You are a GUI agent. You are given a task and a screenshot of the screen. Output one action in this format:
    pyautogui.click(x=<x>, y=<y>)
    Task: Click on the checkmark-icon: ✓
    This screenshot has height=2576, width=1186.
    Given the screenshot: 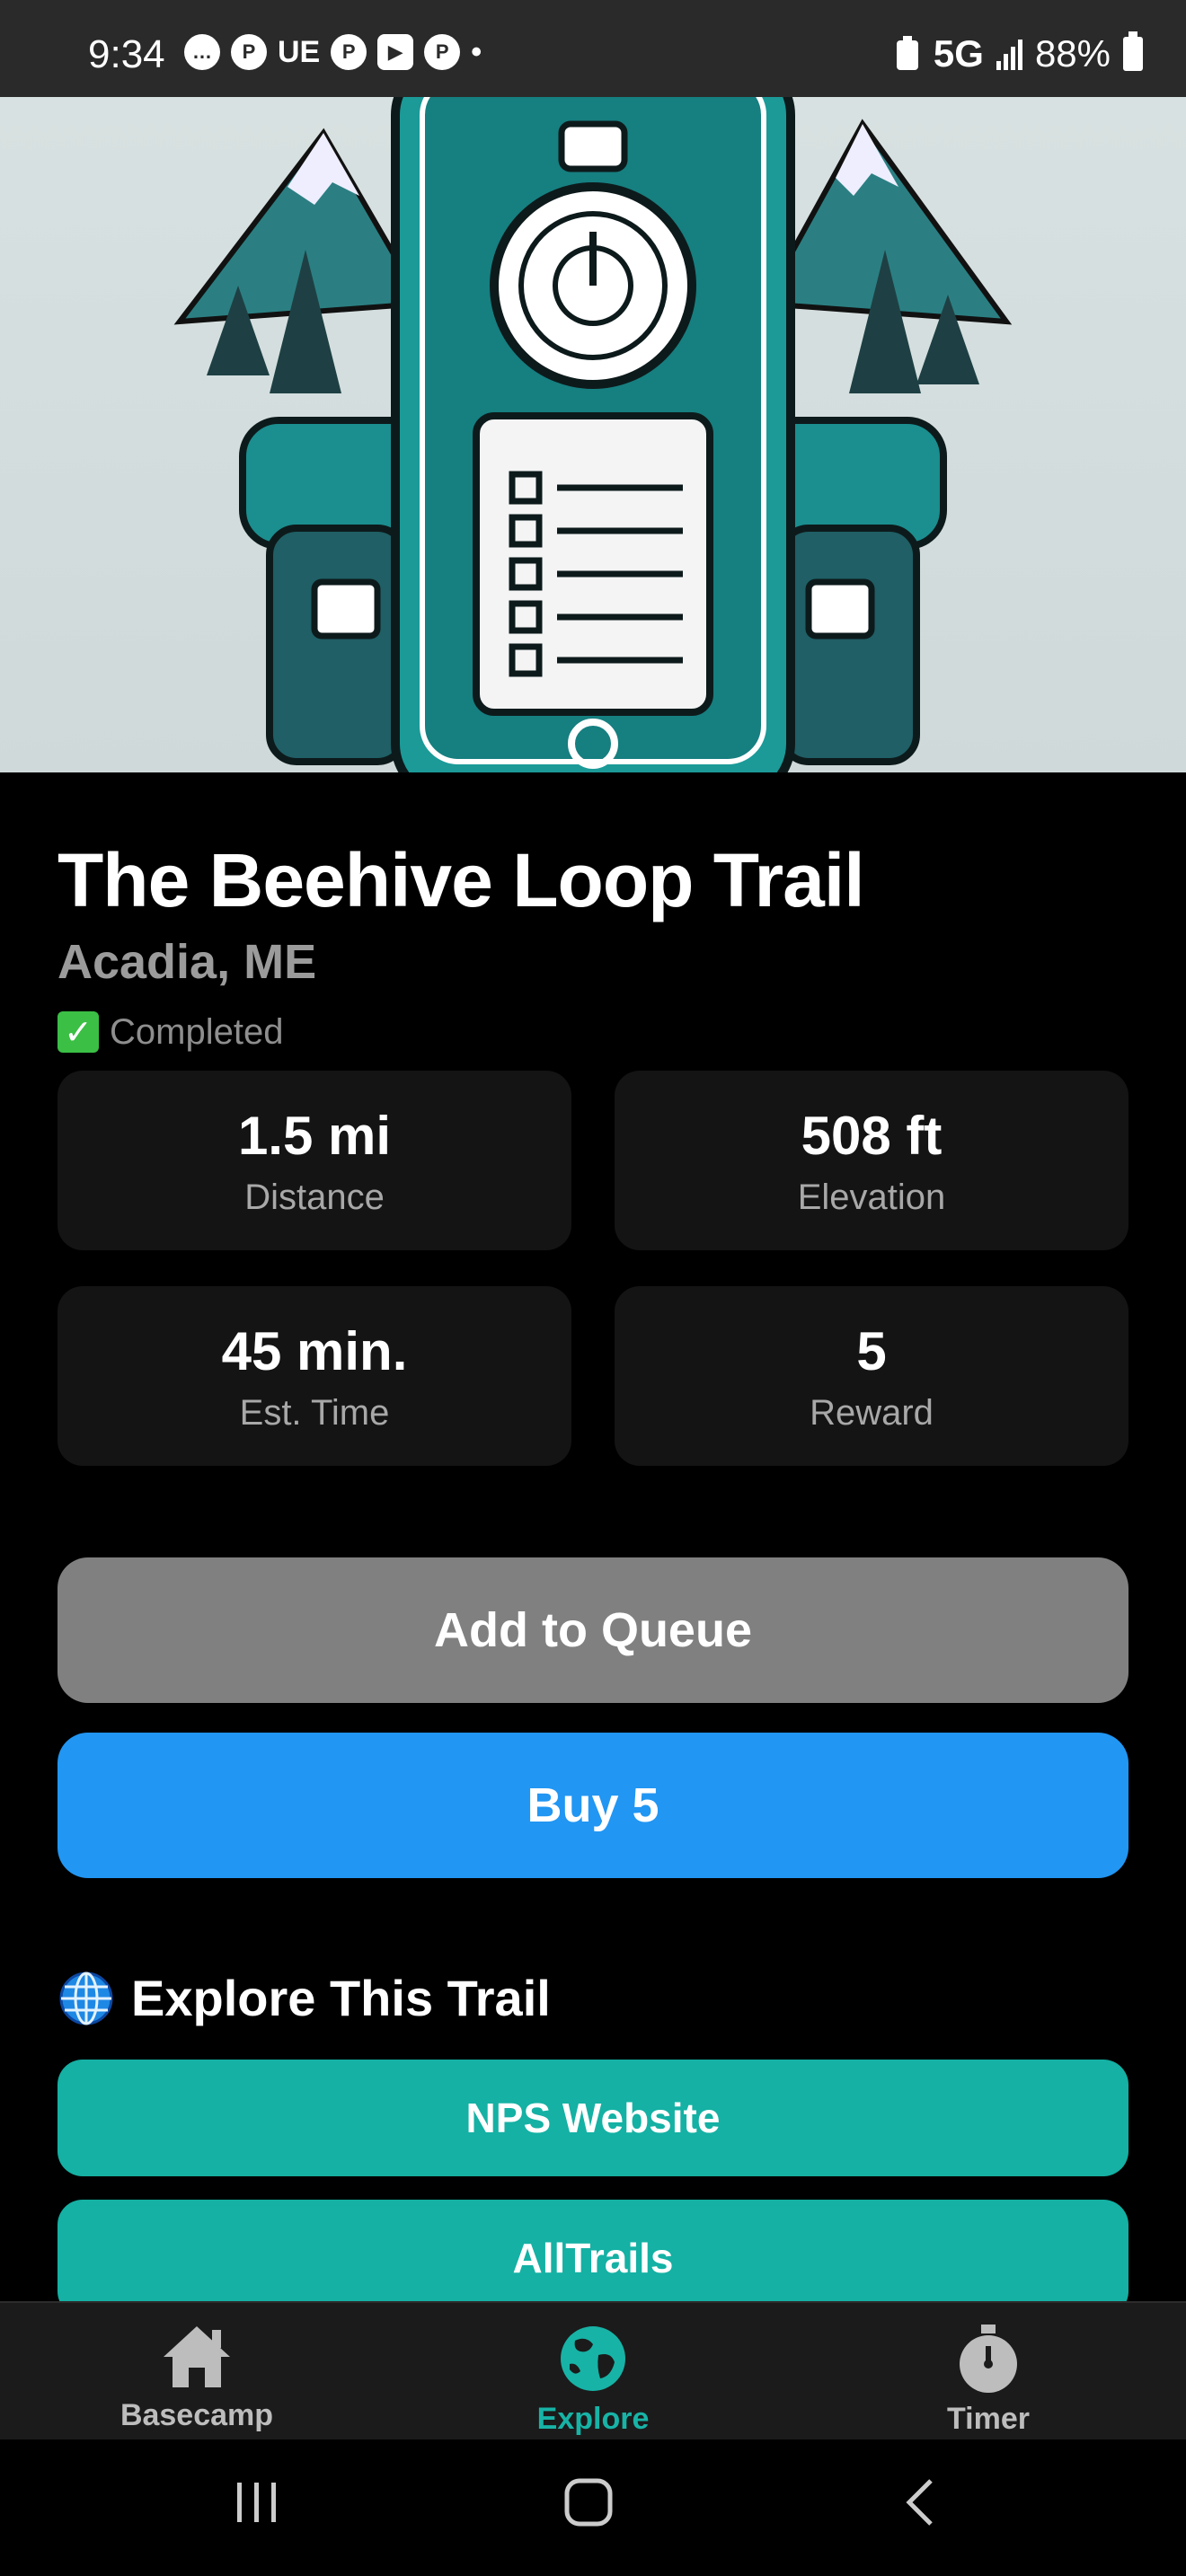 What is the action you would take?
    pyautogui.click(x=78, y=1032)
    